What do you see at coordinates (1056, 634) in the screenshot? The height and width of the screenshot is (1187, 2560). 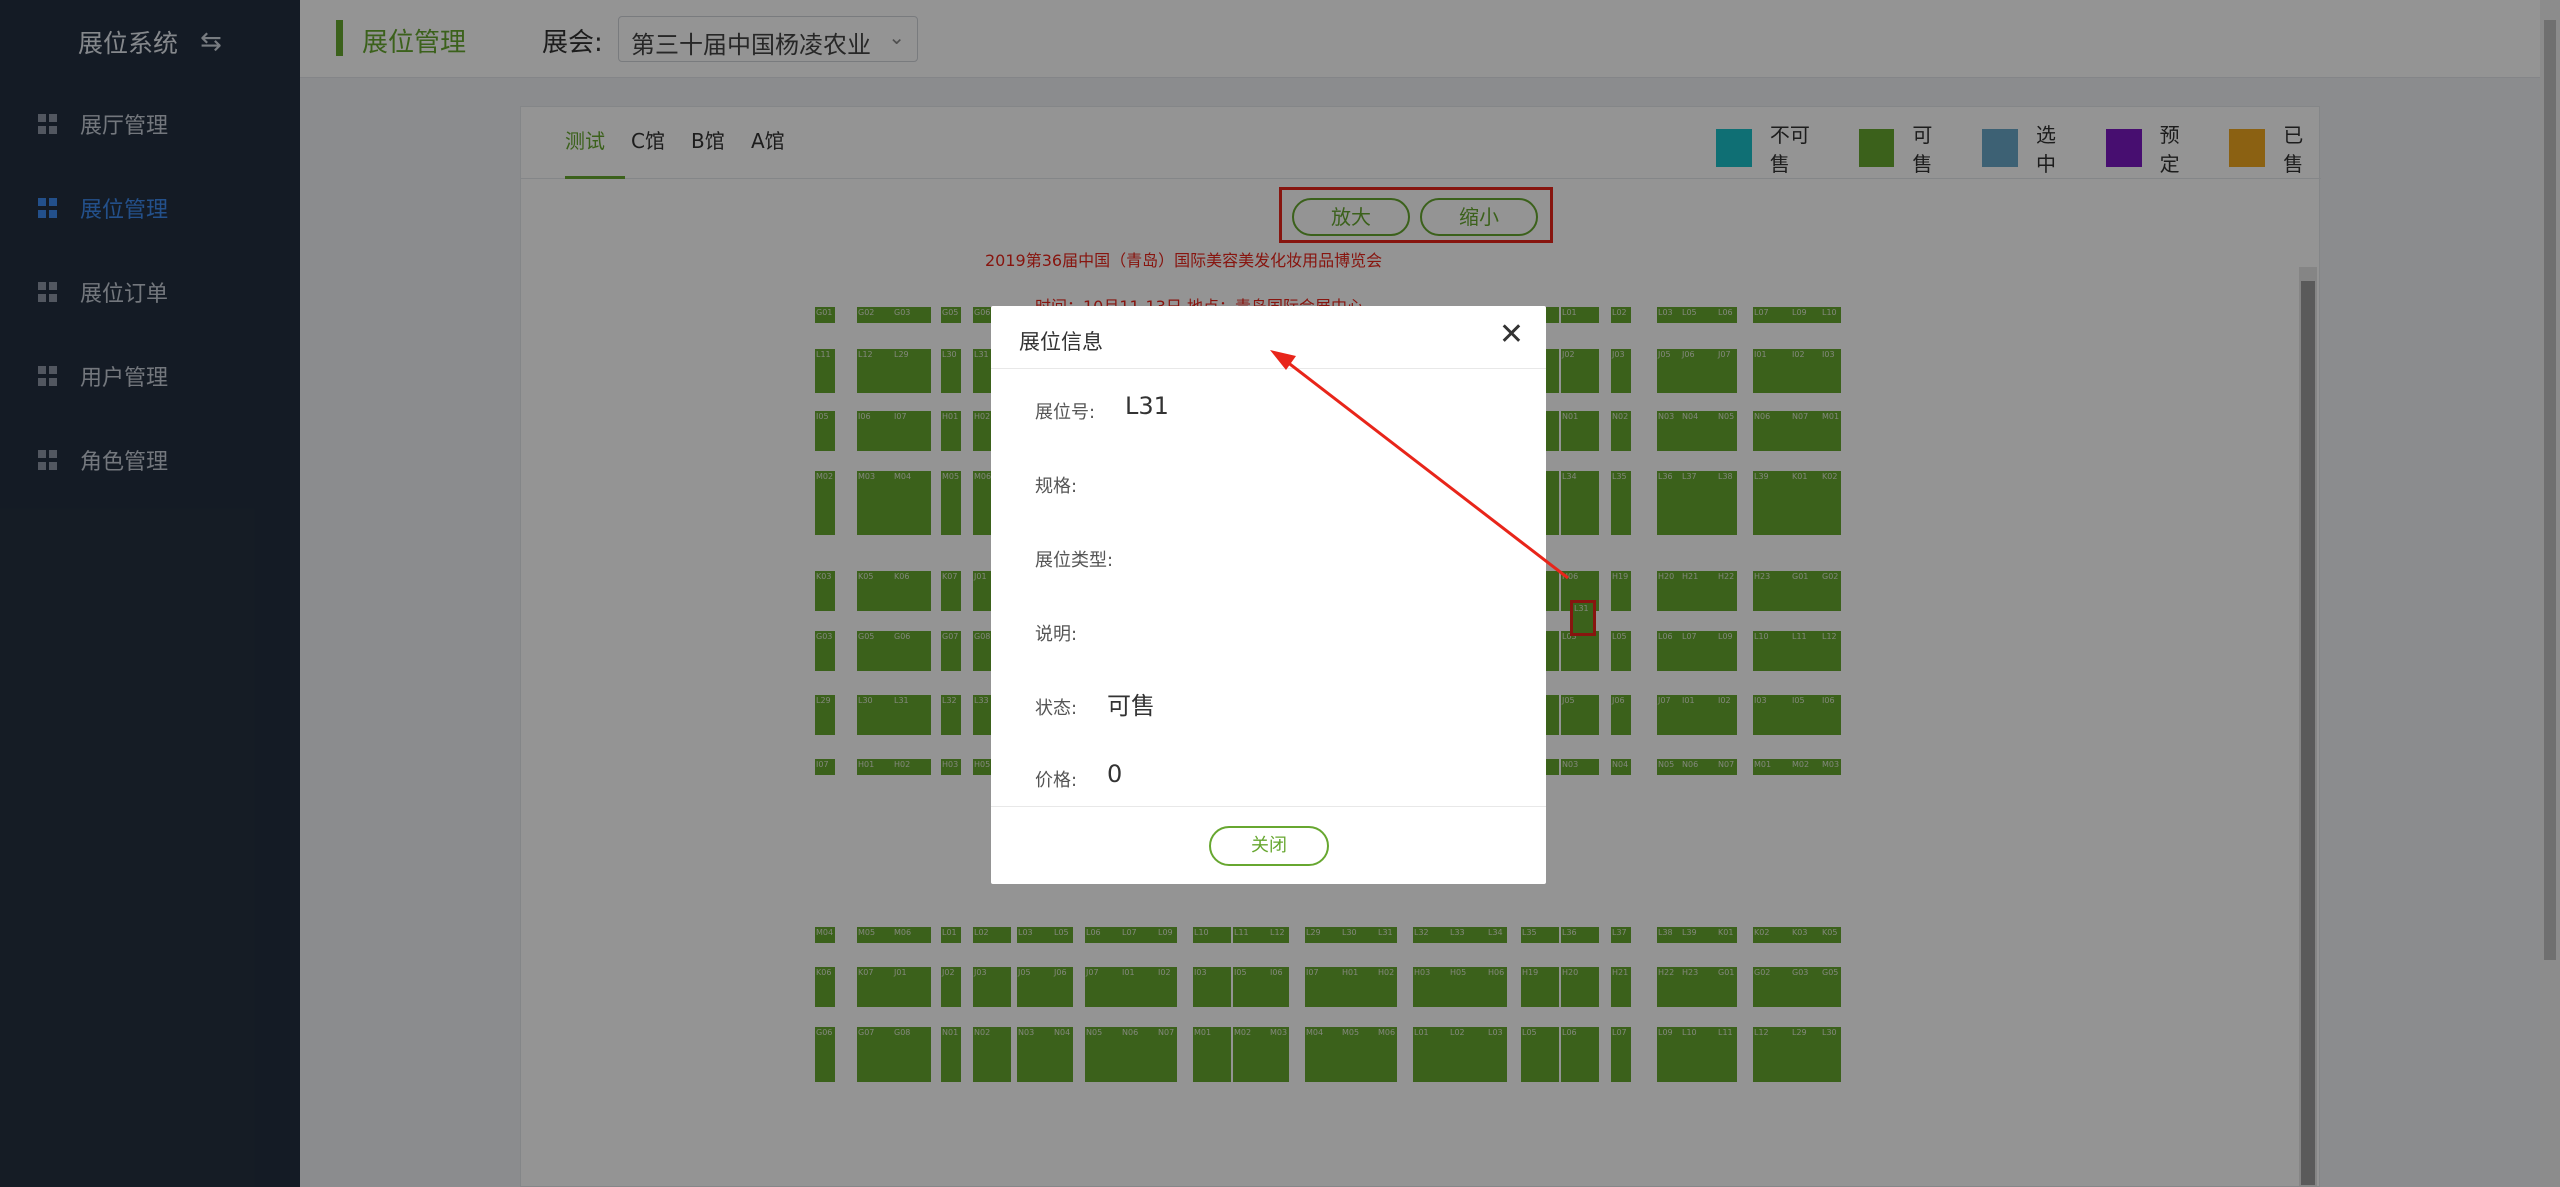 I see `field-label-description: 说明:` at bounding box center [1056, 634].